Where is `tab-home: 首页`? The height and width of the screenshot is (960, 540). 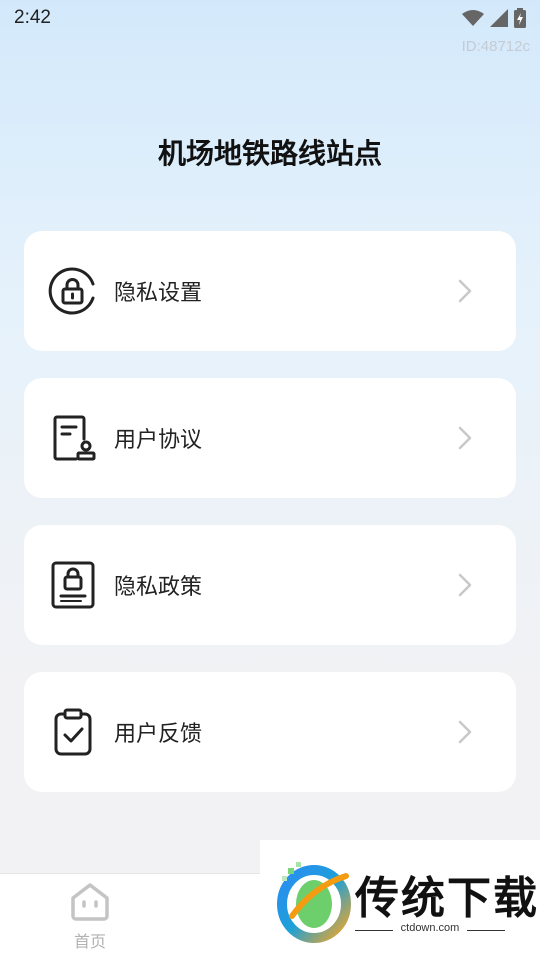 tab-home: 首页 is located at coordinates (90, 917).